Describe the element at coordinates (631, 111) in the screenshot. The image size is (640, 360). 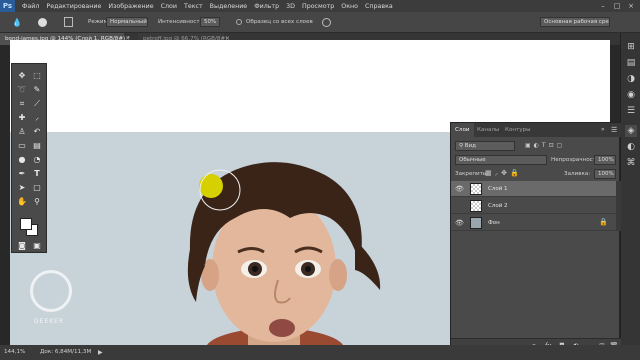
I see `adjustments-icon: ☰` at that location.